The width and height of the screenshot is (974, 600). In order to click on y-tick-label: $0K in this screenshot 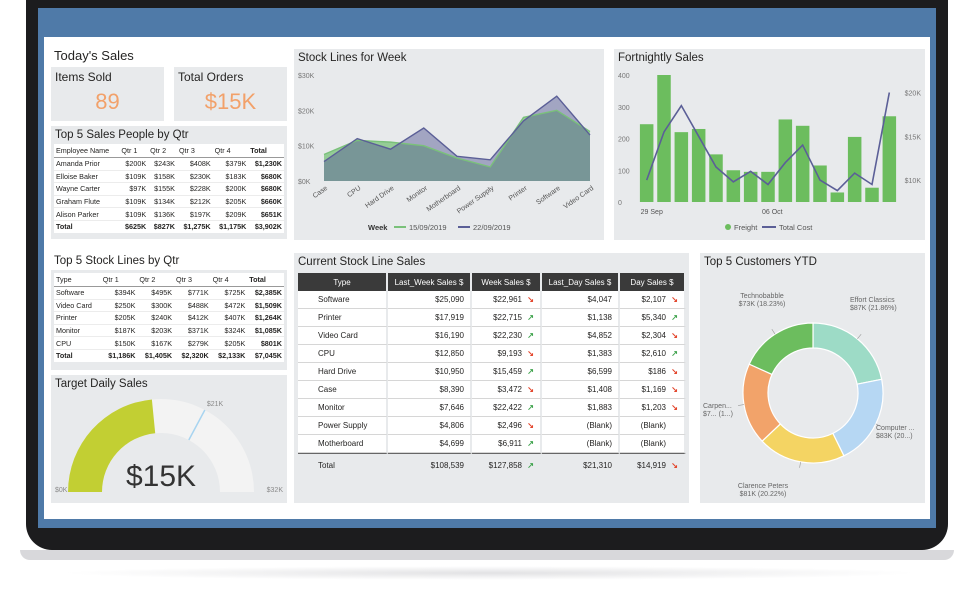, I will do `click(304, 182)`.